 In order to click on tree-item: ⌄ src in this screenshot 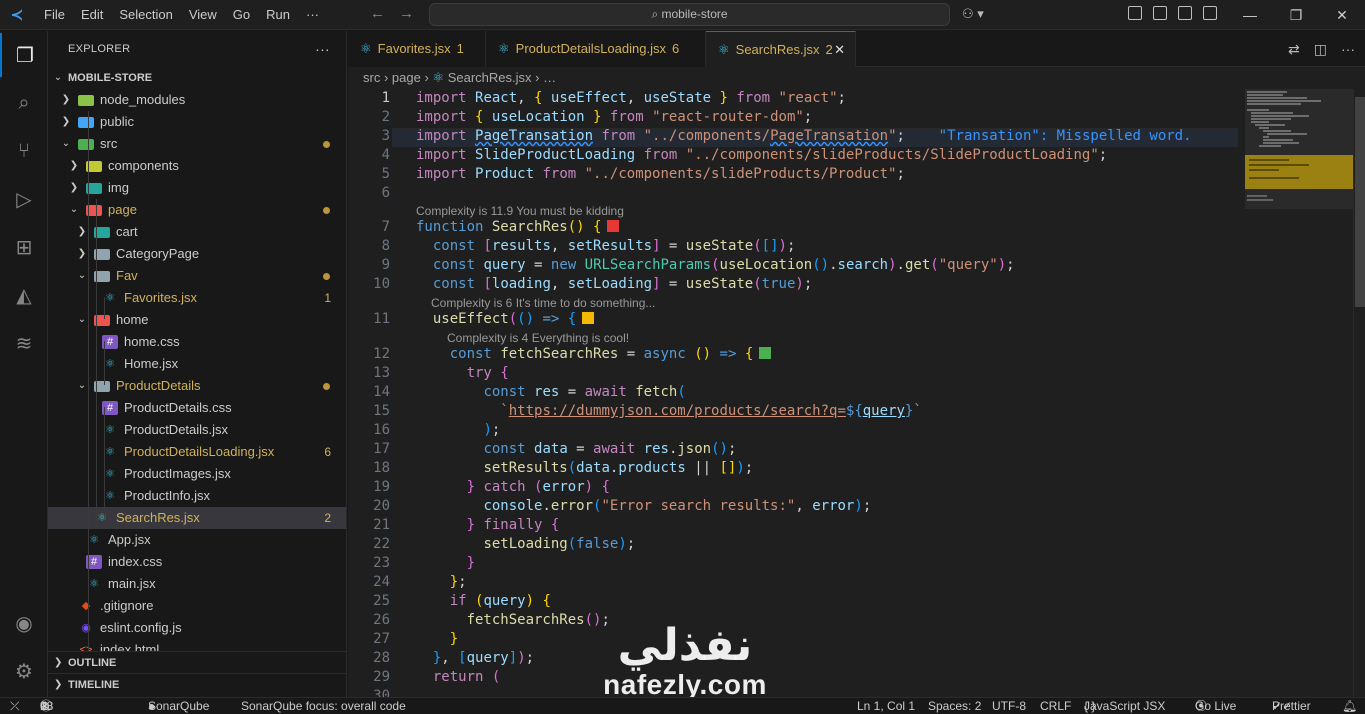, I will do `click(197, 144)`.